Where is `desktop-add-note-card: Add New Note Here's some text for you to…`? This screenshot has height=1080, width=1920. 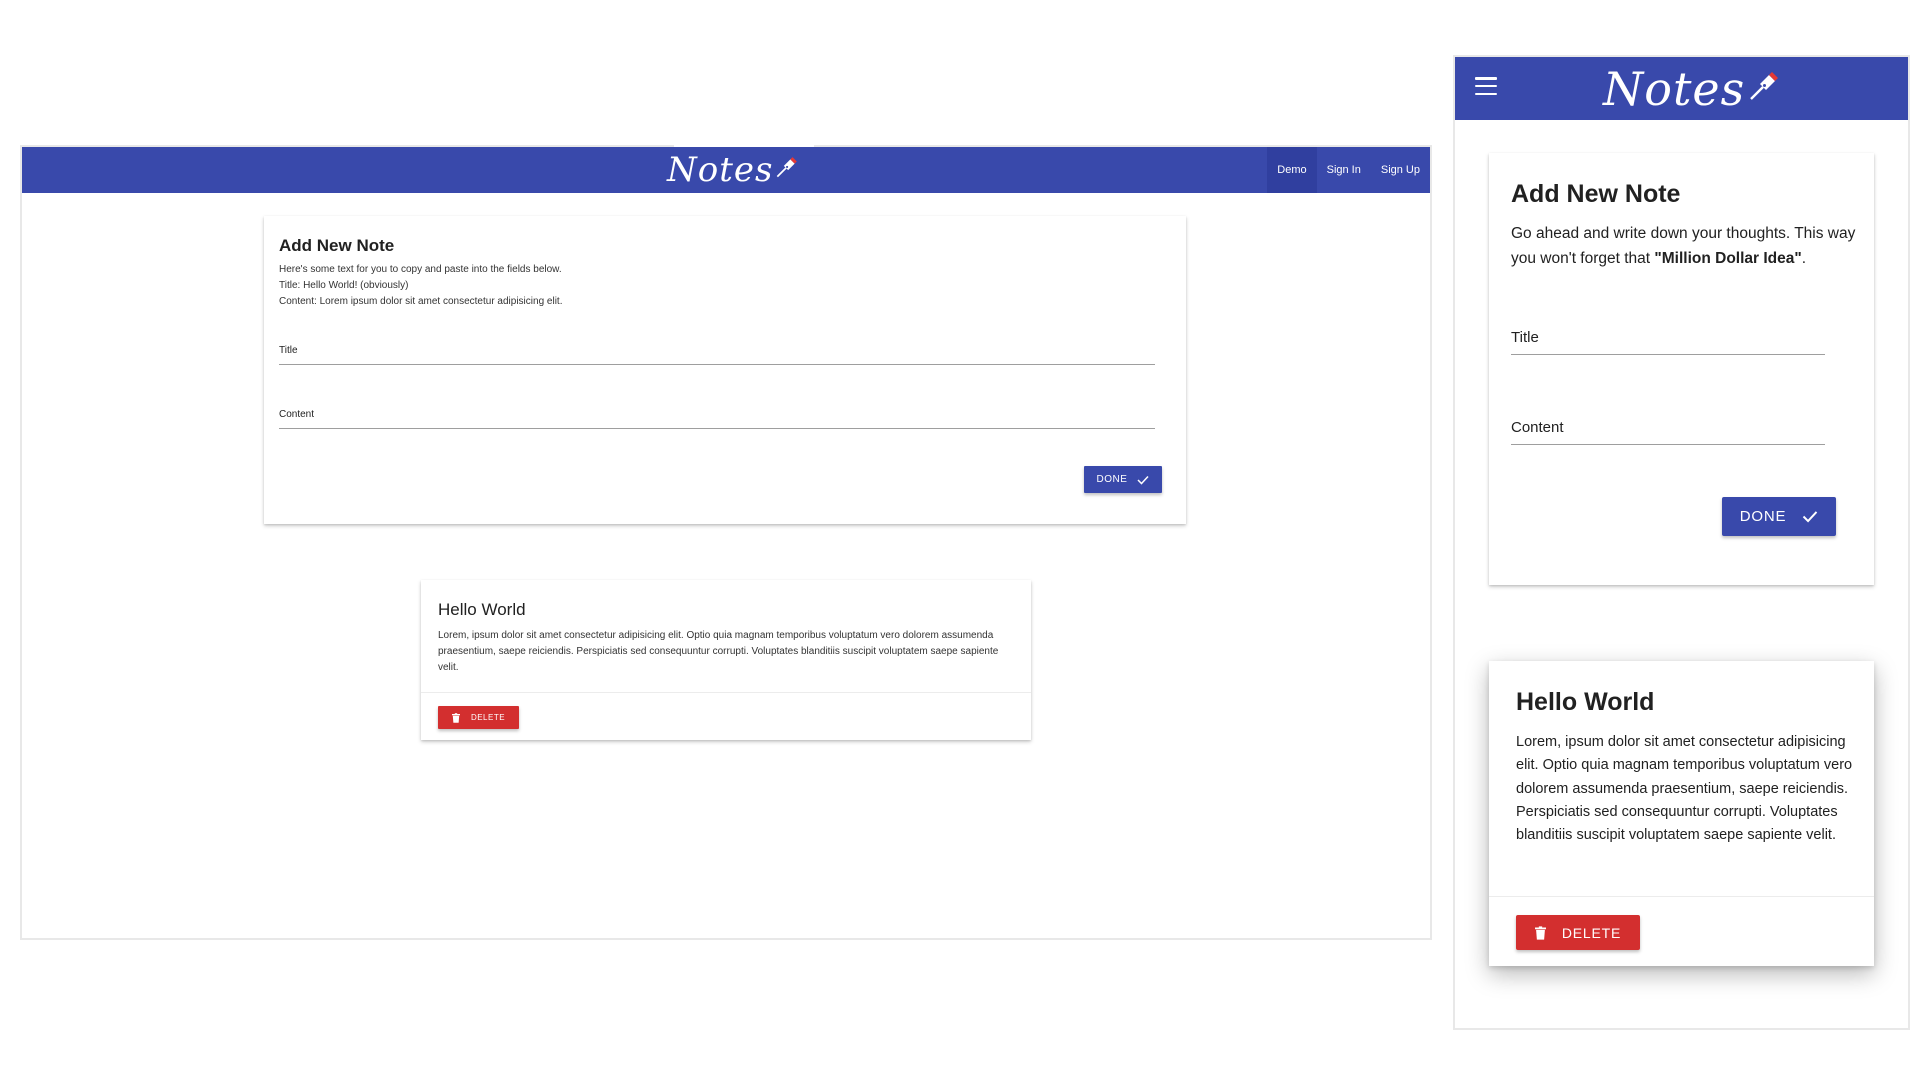
desktop-add-note-card: Add New Note Here's some text for you to… is located at coordinates (725, 370).